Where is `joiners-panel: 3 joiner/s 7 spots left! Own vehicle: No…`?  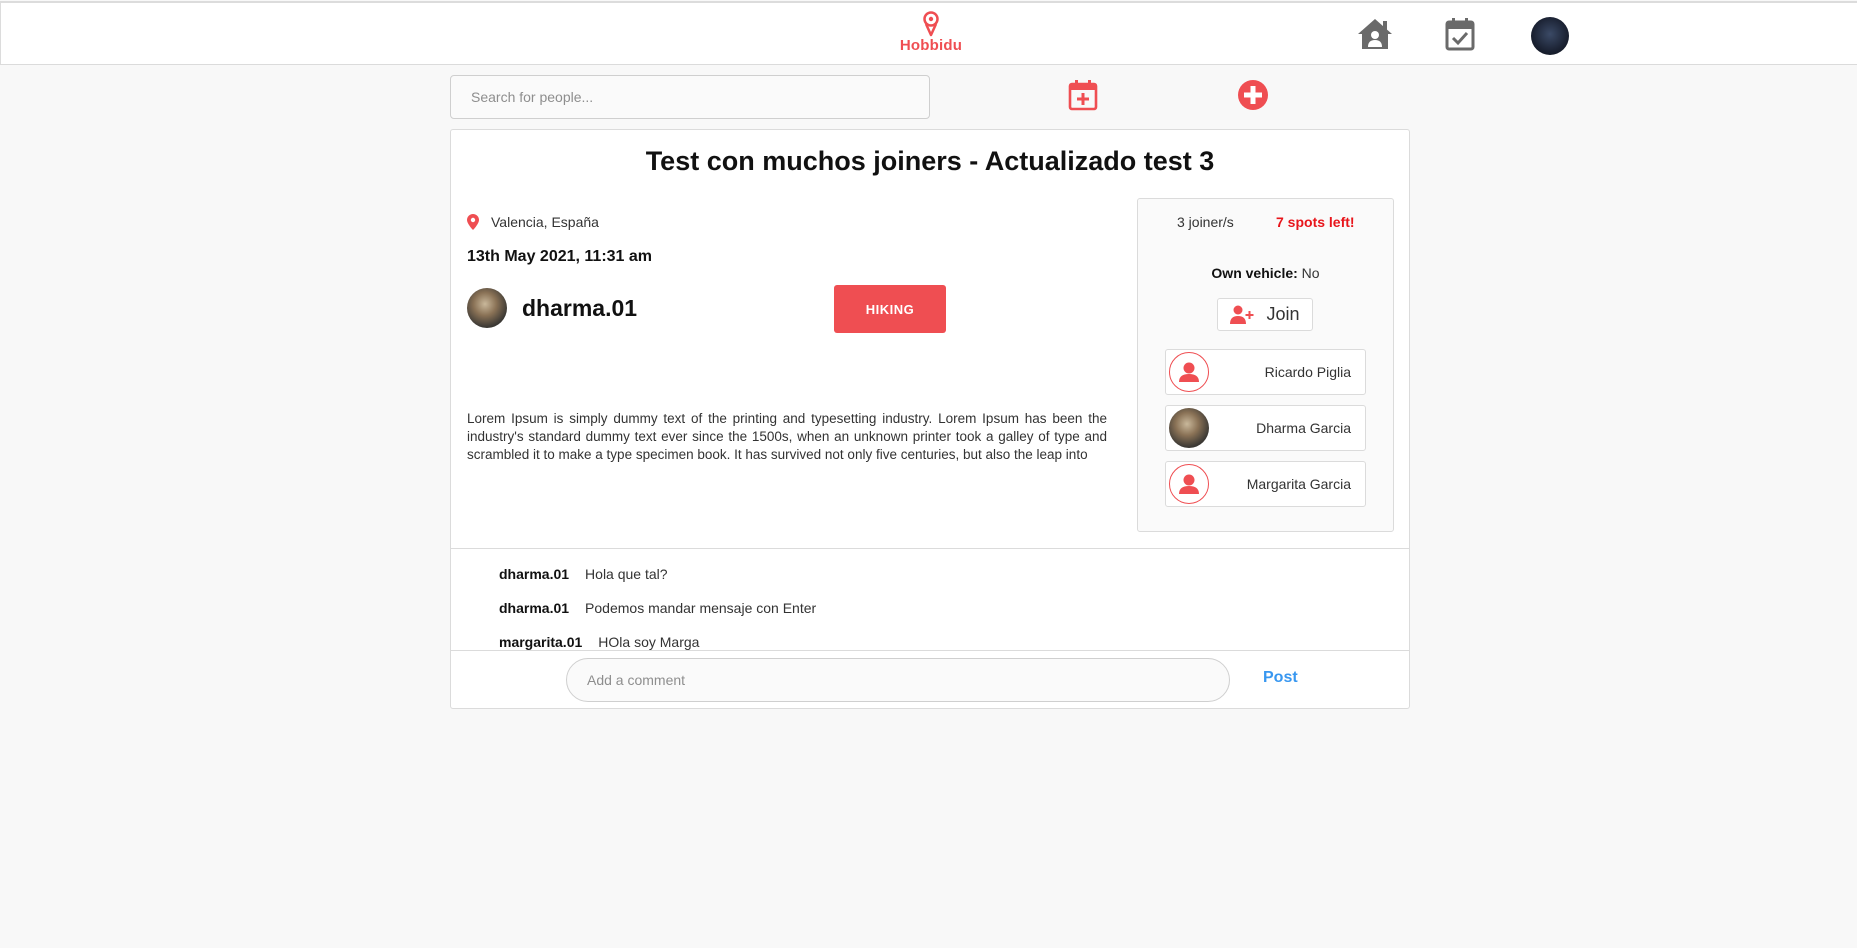
joiners-panel: 3 joiner/s 7 spots left! Own vehicle: No… is located at coordinates (1265, 365).